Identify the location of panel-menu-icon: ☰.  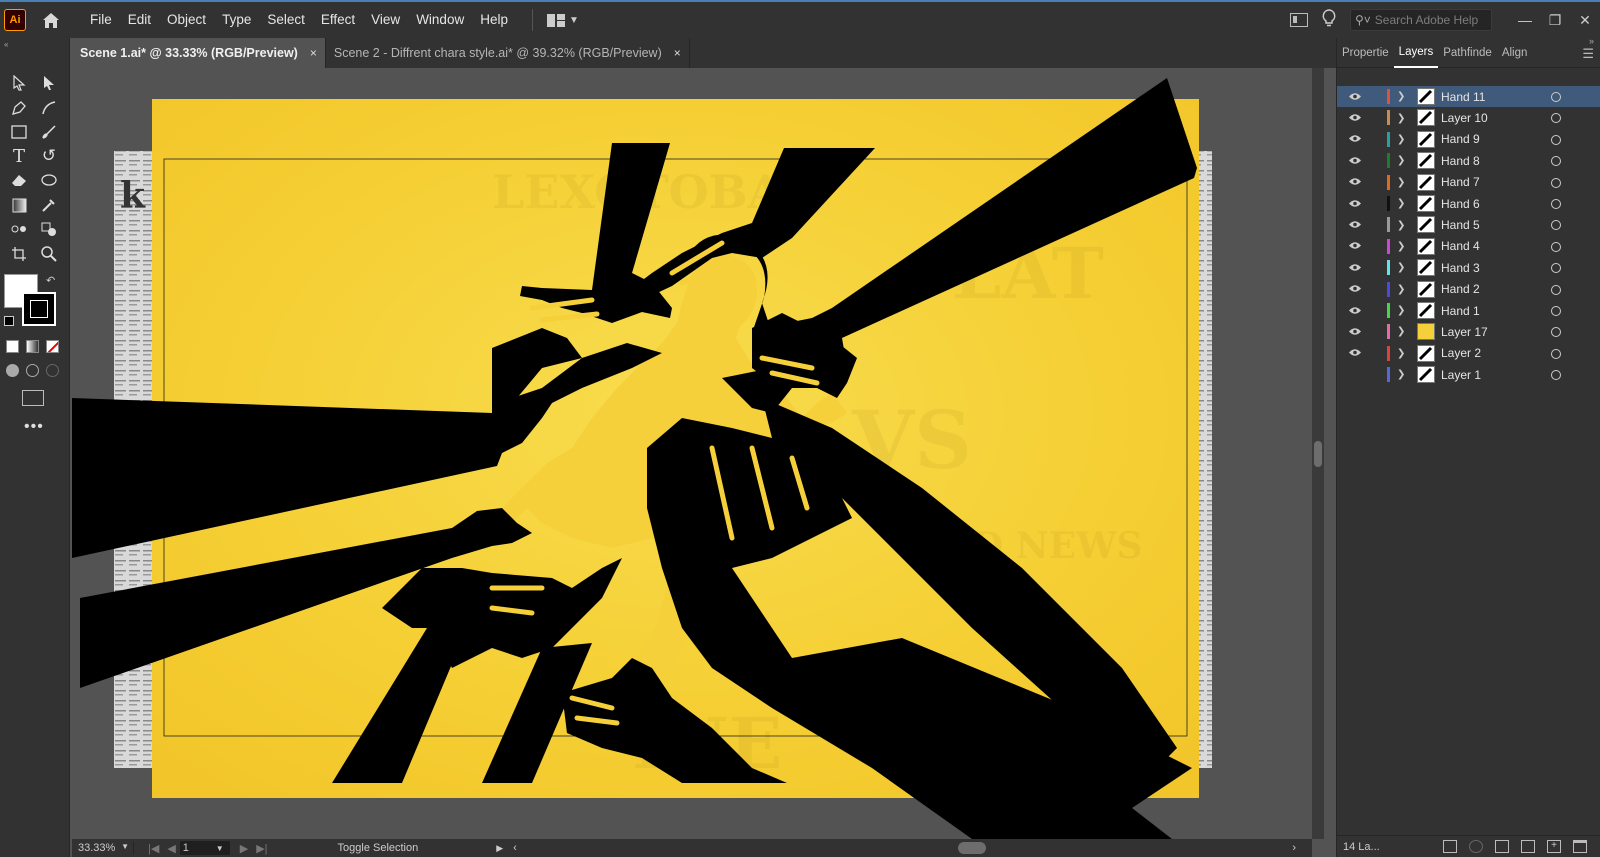
(1588, 54).